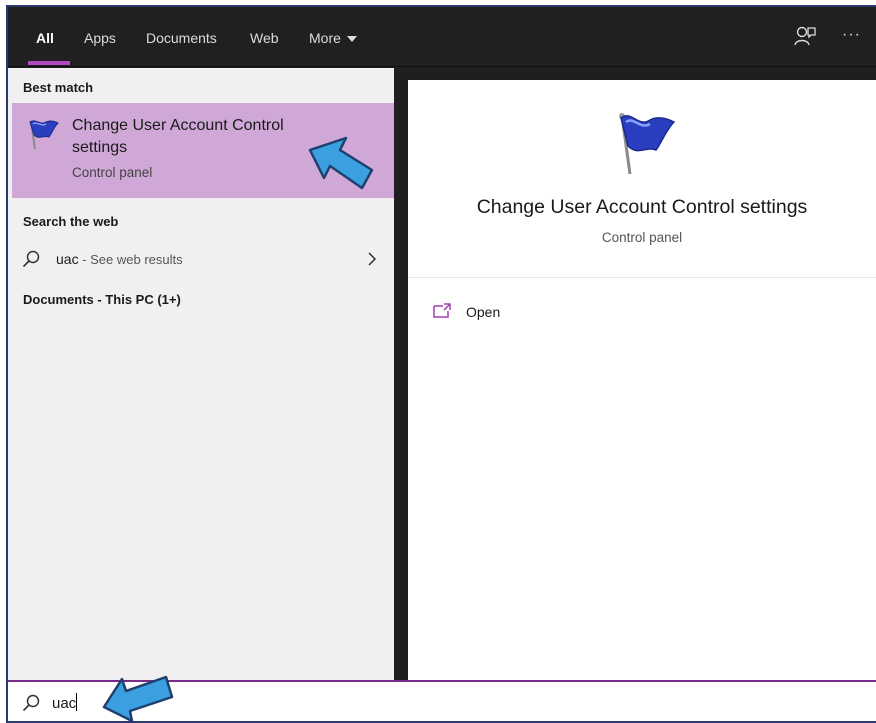 Image resolution: width=876 pixels, height=723 pixels. What do you see at coordinates (181, 38) in the screenshot?
I see `tab-documents: Documents` at bounding box center [181, 38].